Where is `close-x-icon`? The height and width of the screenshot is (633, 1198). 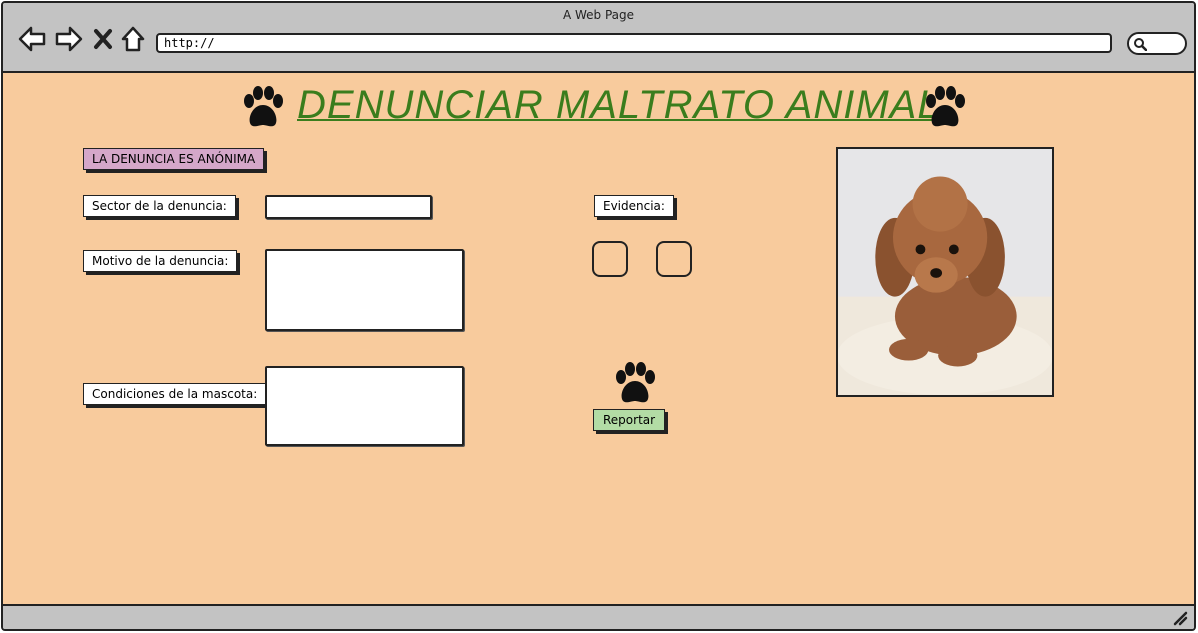 close-x-icon is located at coordinates (103, 39).